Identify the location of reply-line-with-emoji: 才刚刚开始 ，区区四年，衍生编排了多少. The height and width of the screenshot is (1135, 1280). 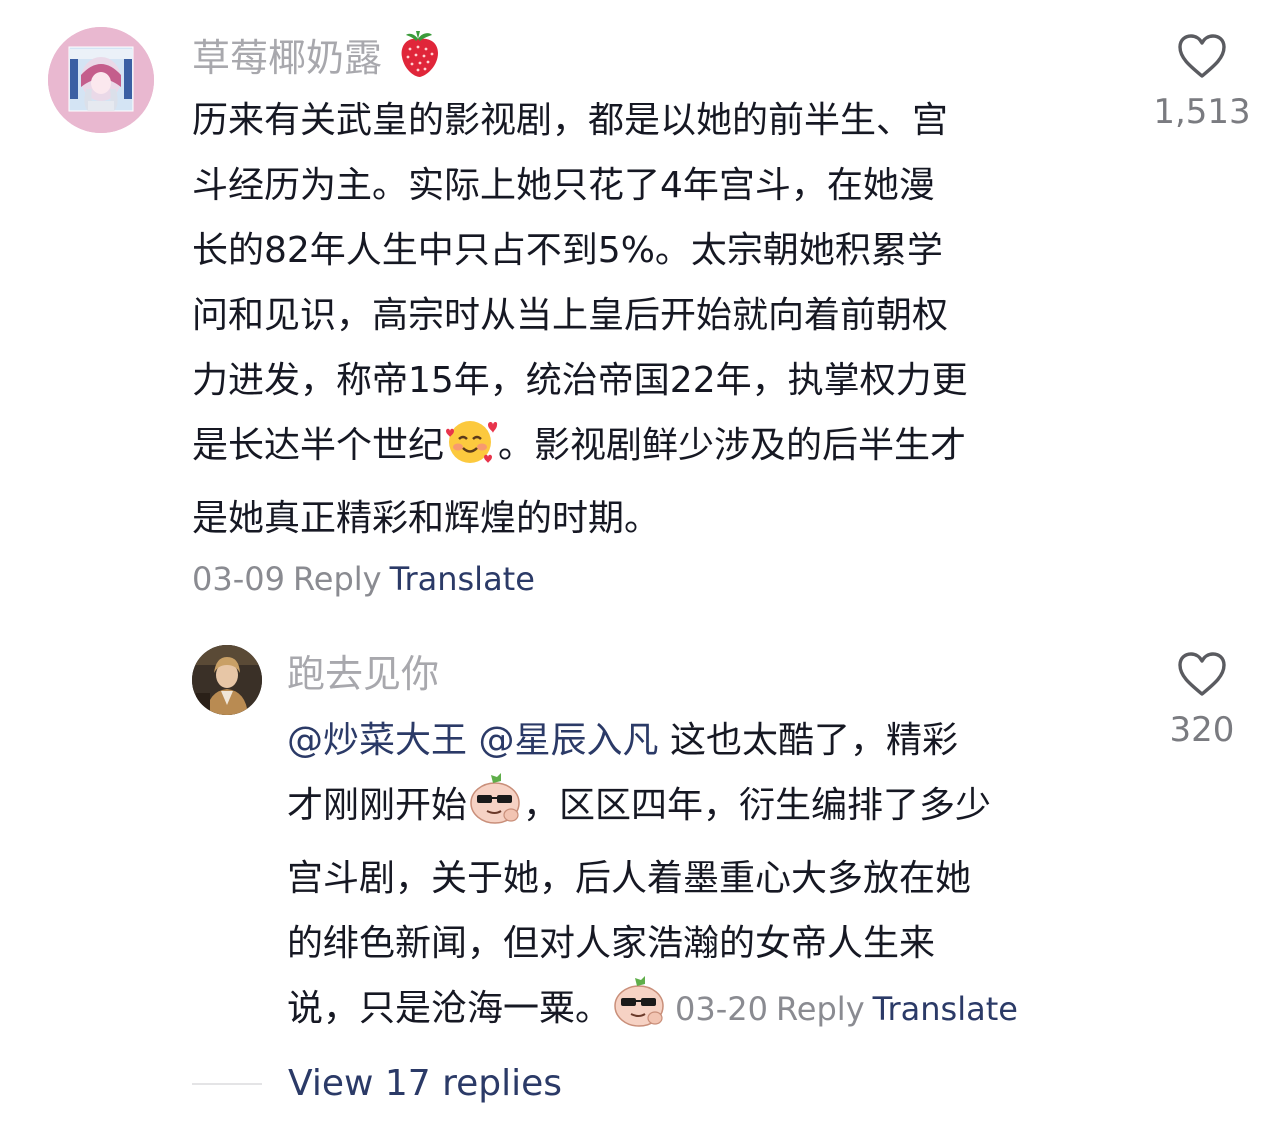
(717, 809).